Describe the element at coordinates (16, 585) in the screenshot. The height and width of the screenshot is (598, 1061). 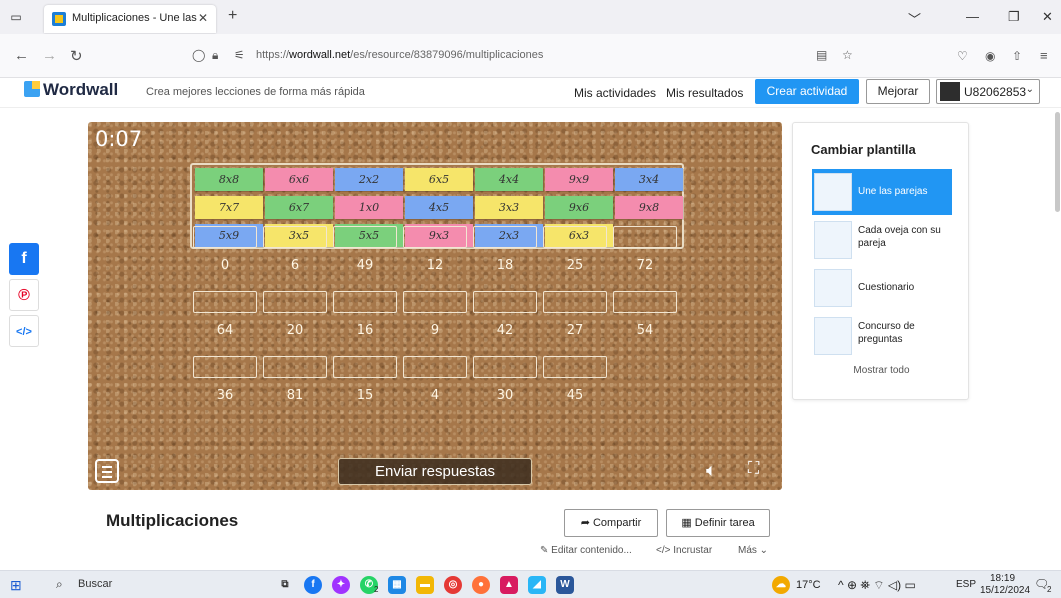
I see `windows-start-icon: ⊞` at that location.